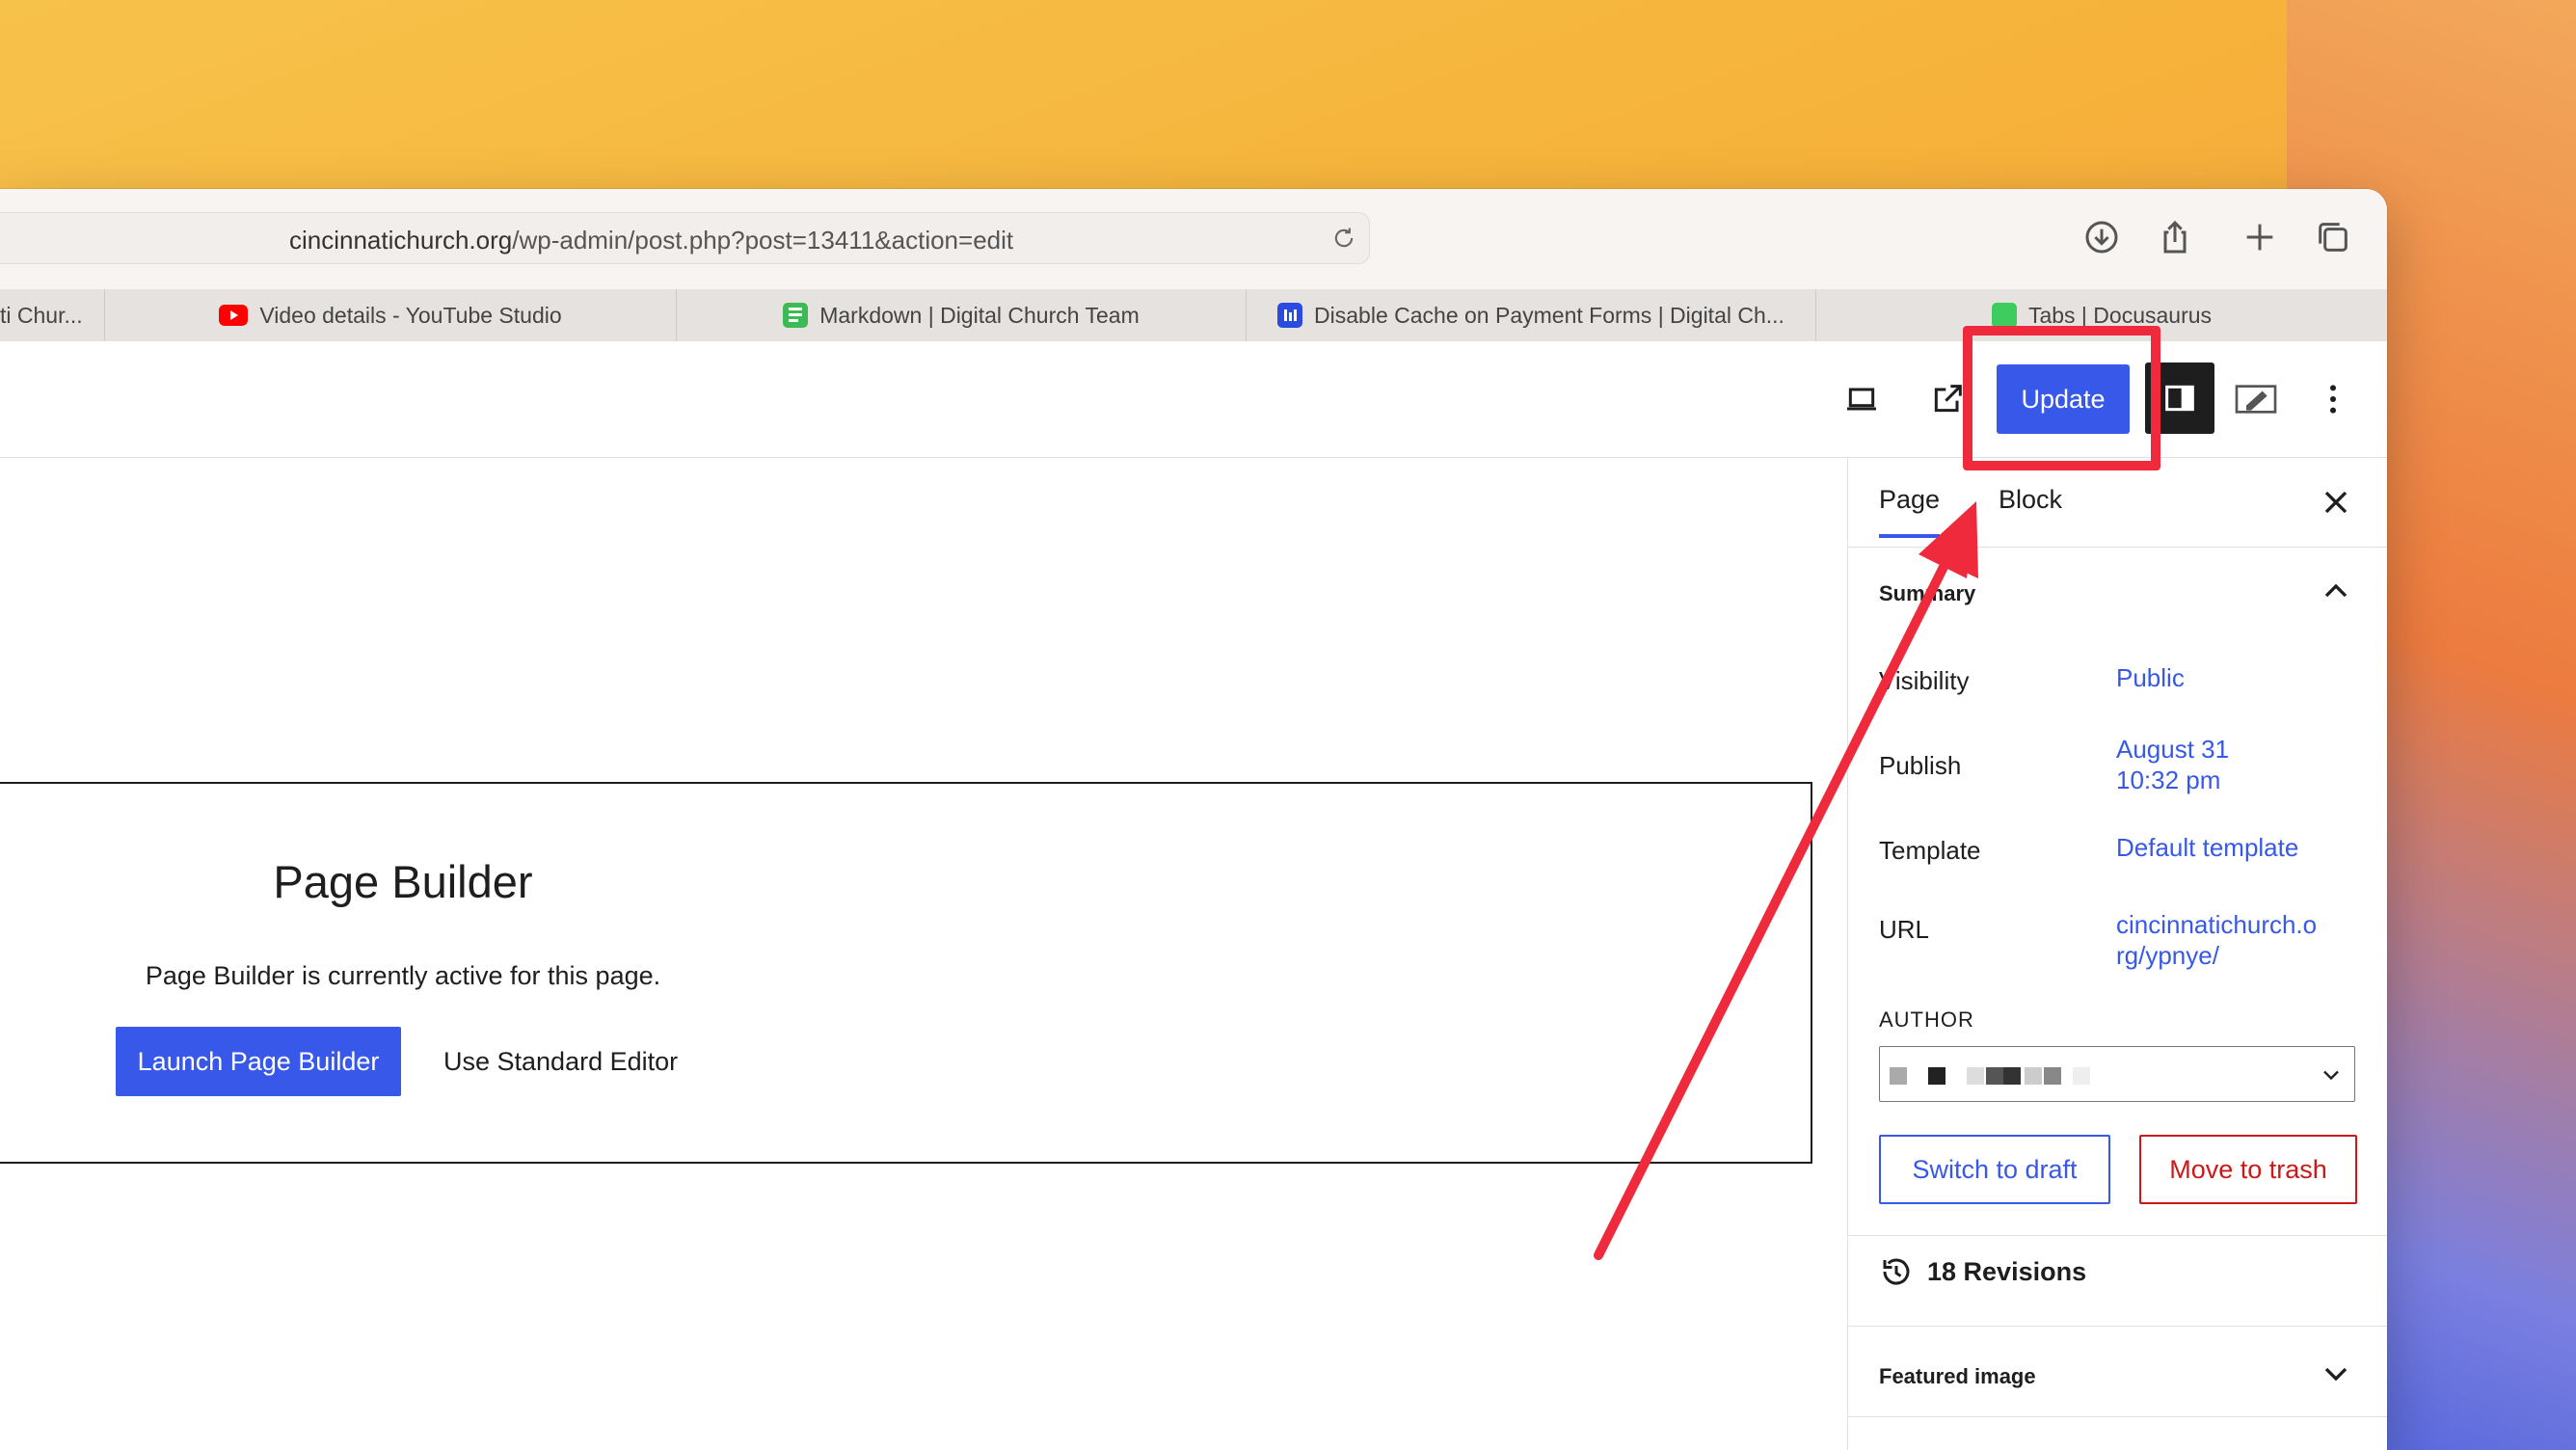  What do you see at coordinates (1930, 850) in the screenshot?
I see `template-label: Template` at bounding box center [1930, 850].